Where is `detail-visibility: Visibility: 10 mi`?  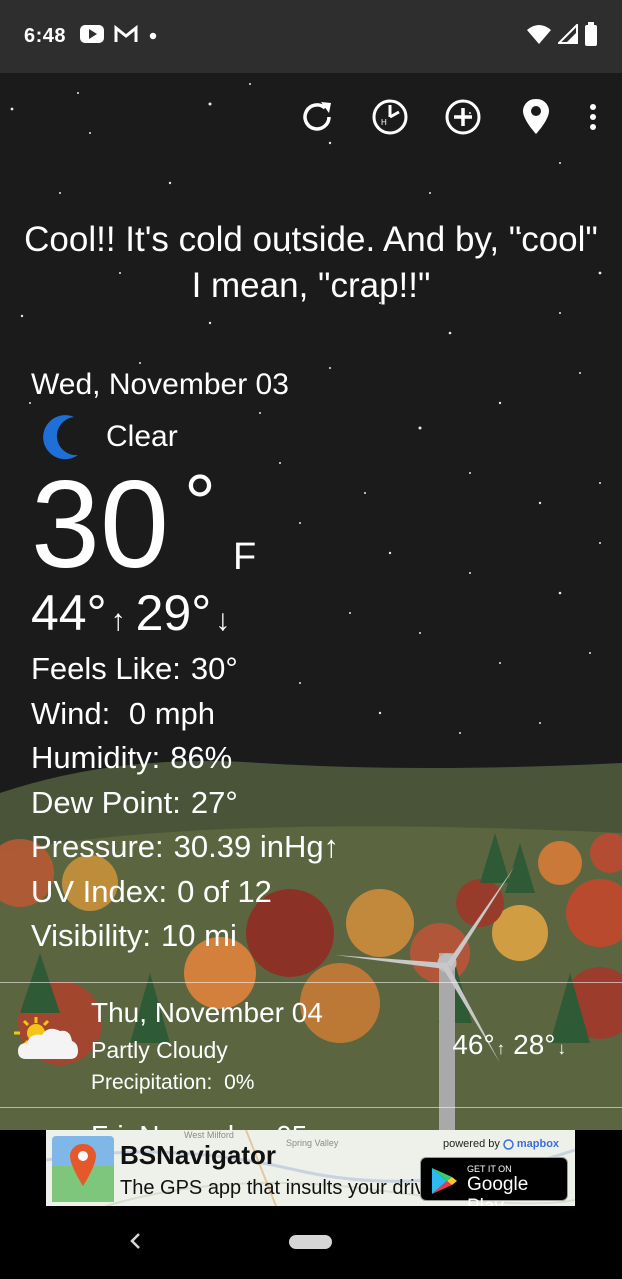 detail-visibility: Visibility: 10 mi is located at coordinates (185, 936).